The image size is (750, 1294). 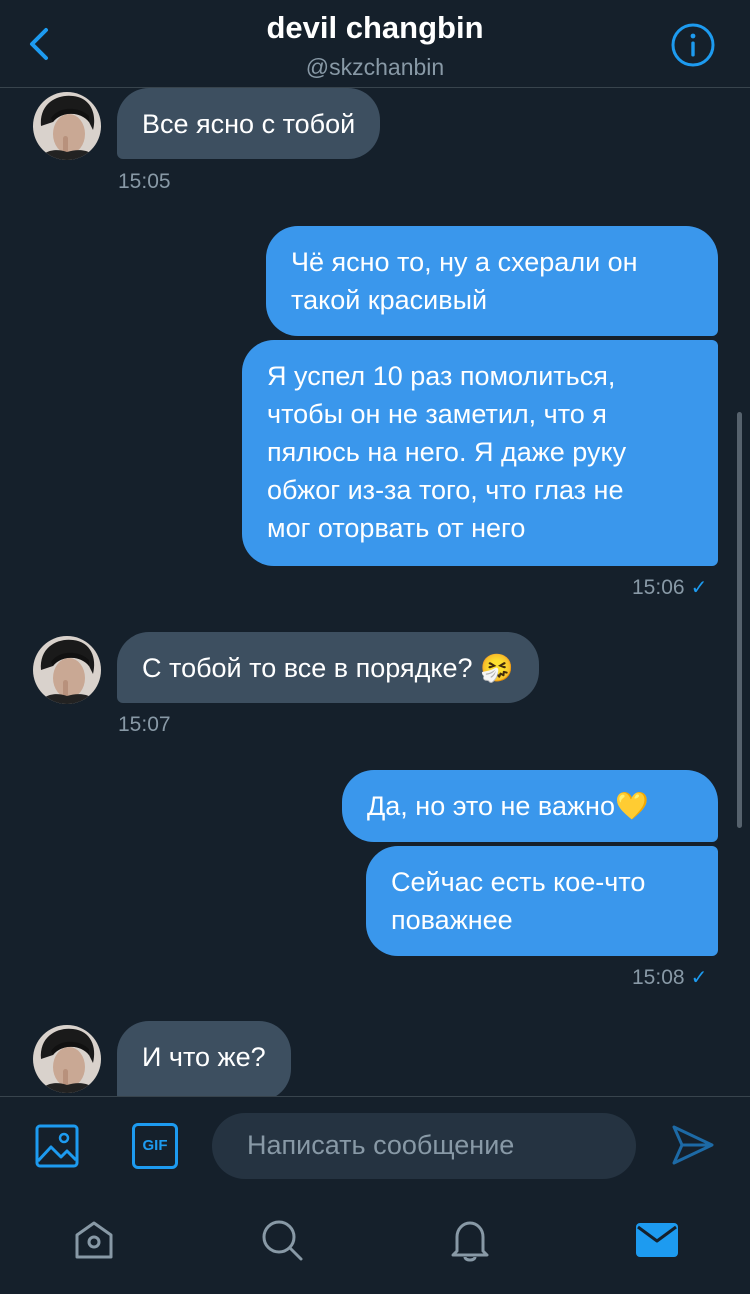 I want to click on message-timestamp: 15:05, so click(x=144, y=181).